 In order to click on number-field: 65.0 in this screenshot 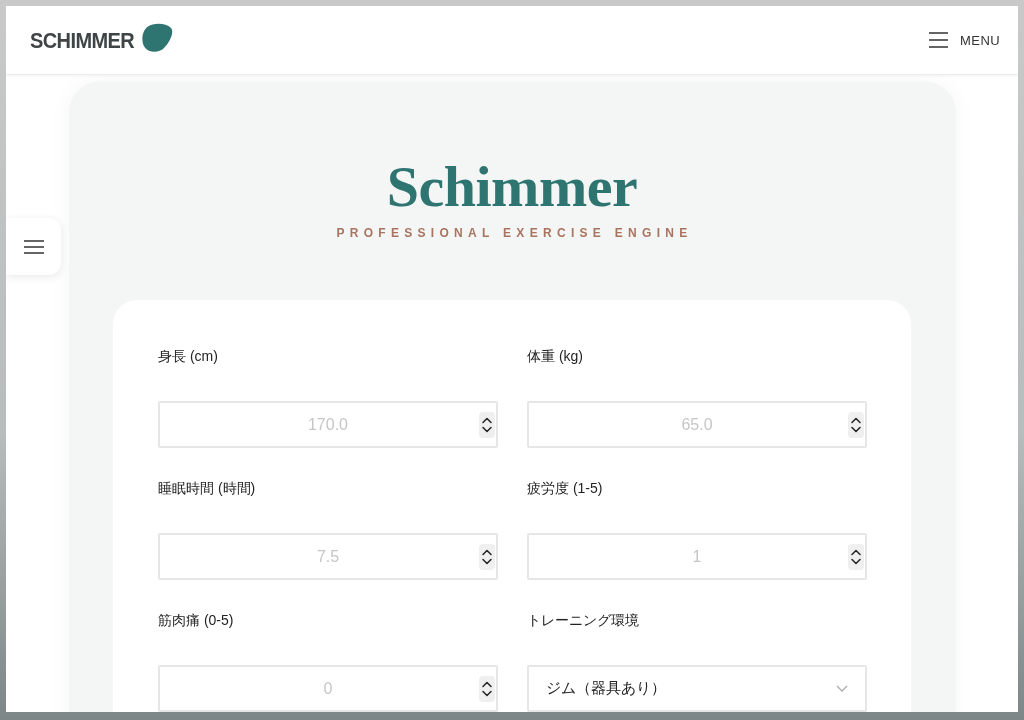, I will do `click(697, 424)`.